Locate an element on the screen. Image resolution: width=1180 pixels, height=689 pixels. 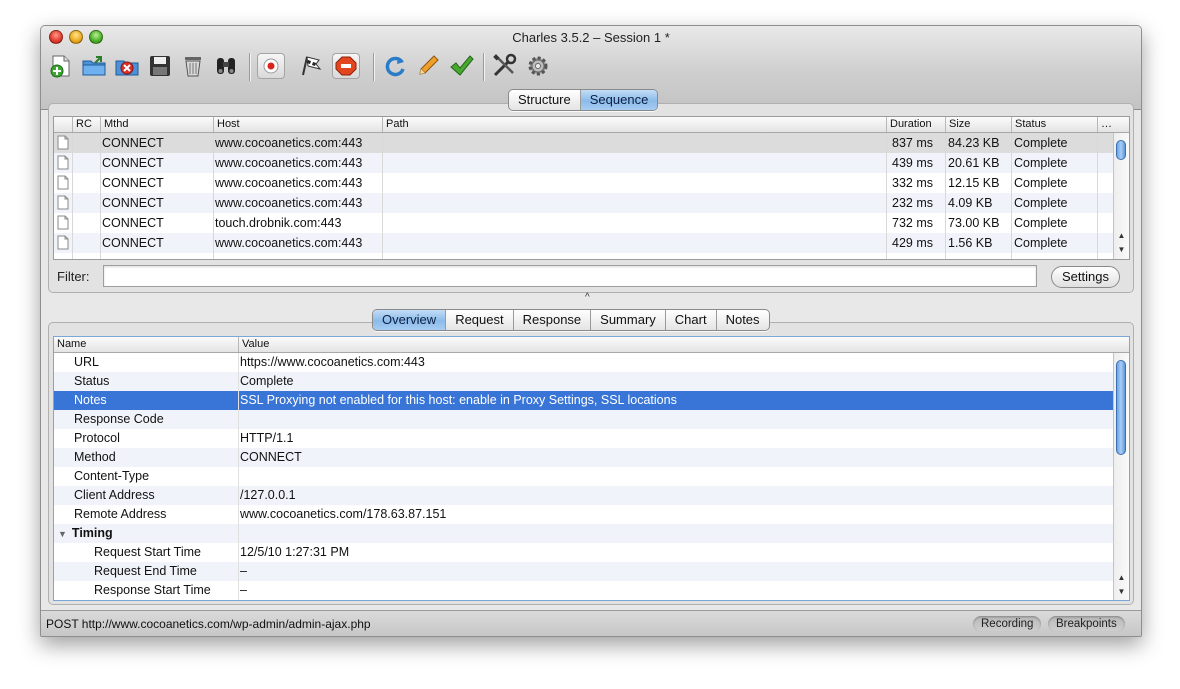
breakpoints-icon is located at coordinates (346, 66).